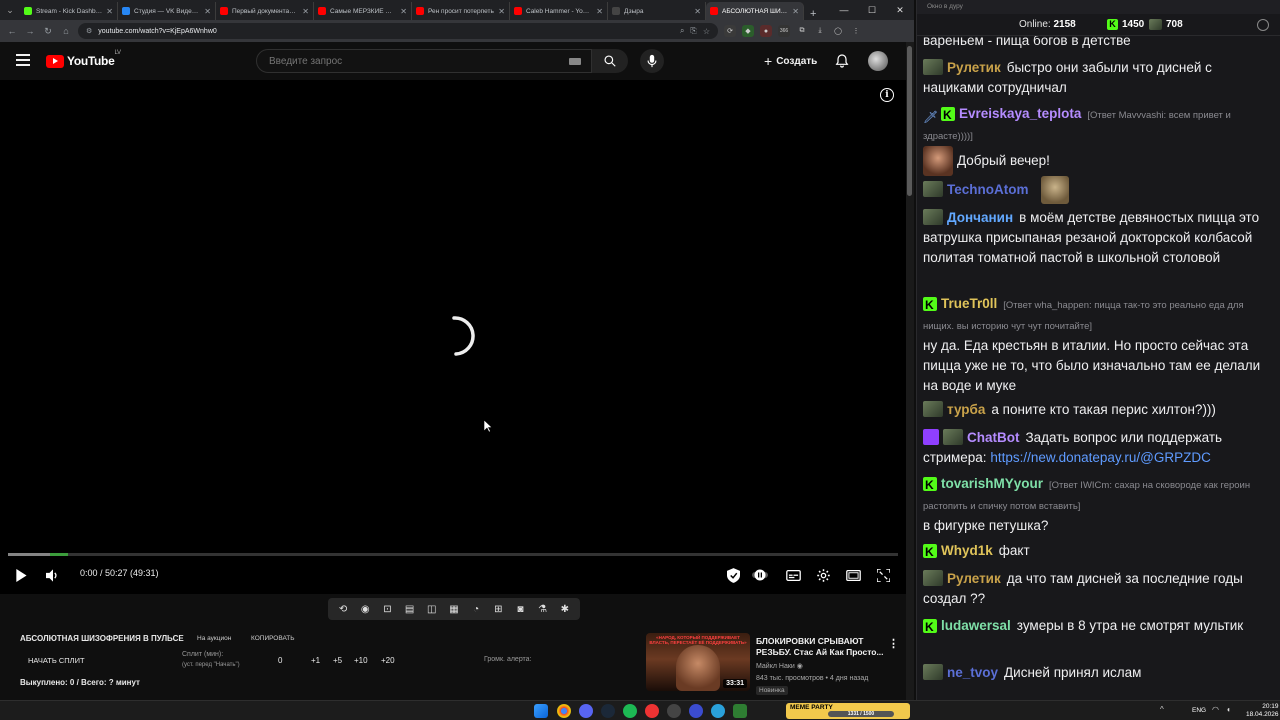  Describe the element at coordinates (337, 660) in the screenshot. I see `increment-button-5: +5` at that location.